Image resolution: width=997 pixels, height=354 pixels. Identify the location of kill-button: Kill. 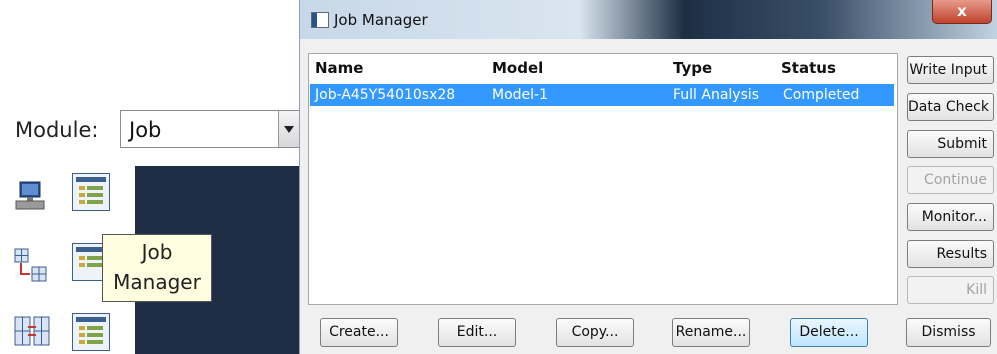
(950, 290).